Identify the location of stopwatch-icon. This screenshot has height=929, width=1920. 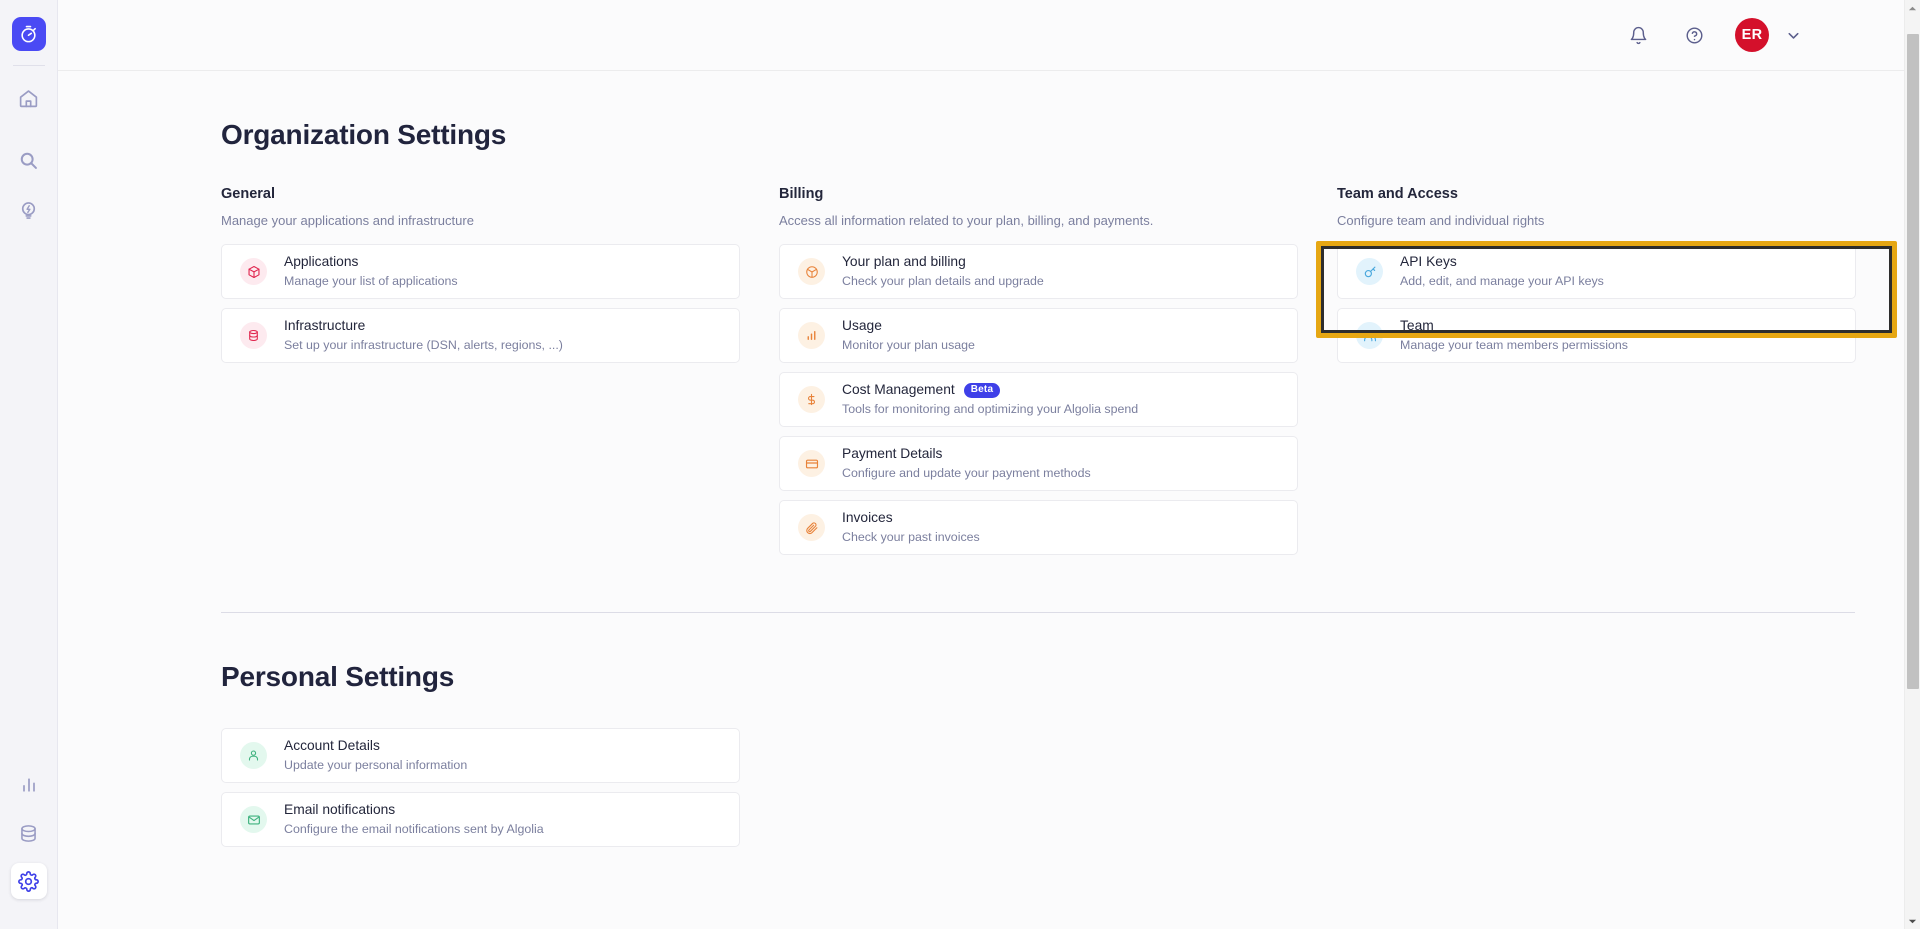
(28, 33).